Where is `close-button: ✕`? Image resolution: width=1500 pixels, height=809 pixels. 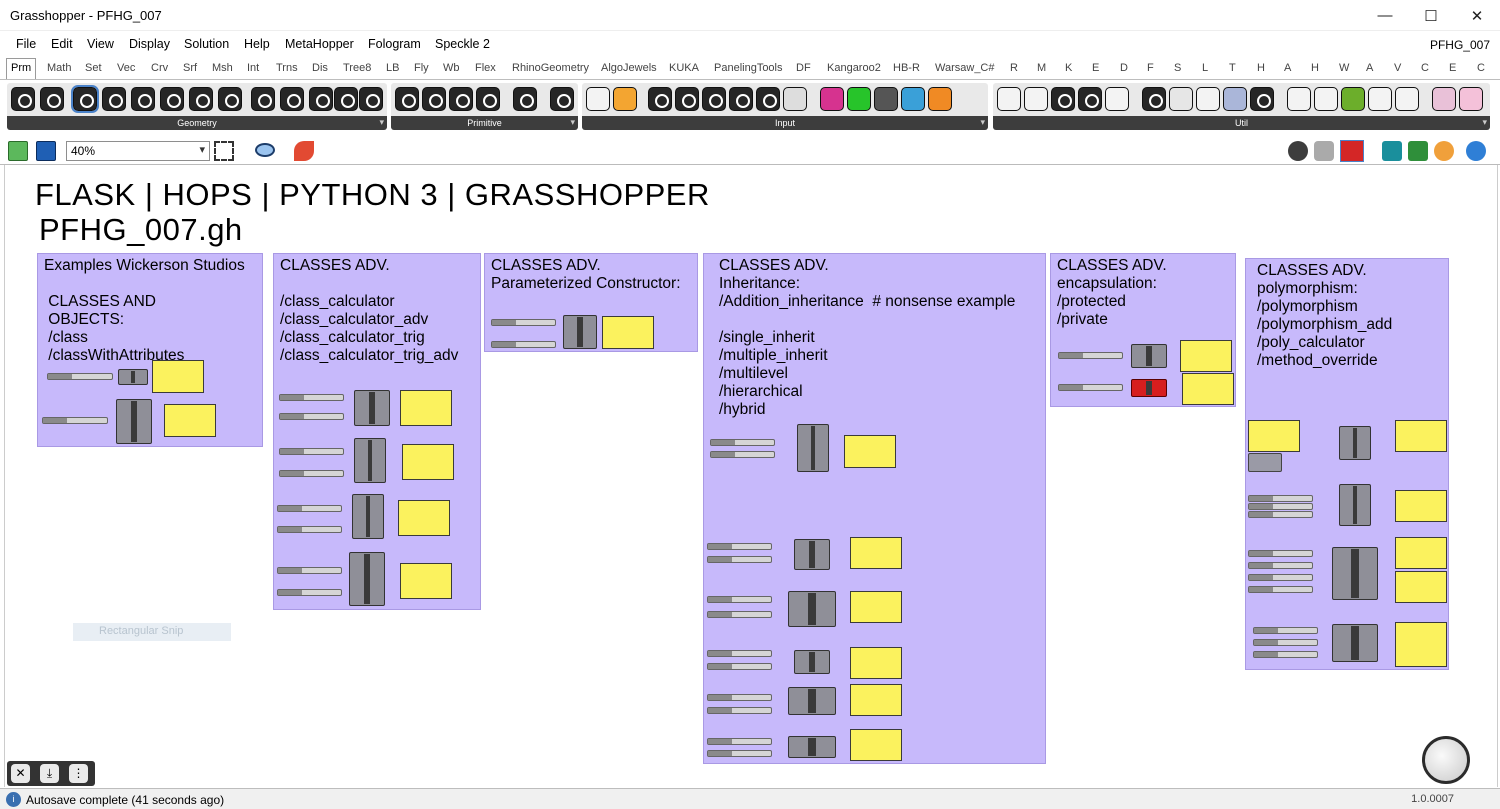 close-button: ✕ is located at coordinates (1477, 15).